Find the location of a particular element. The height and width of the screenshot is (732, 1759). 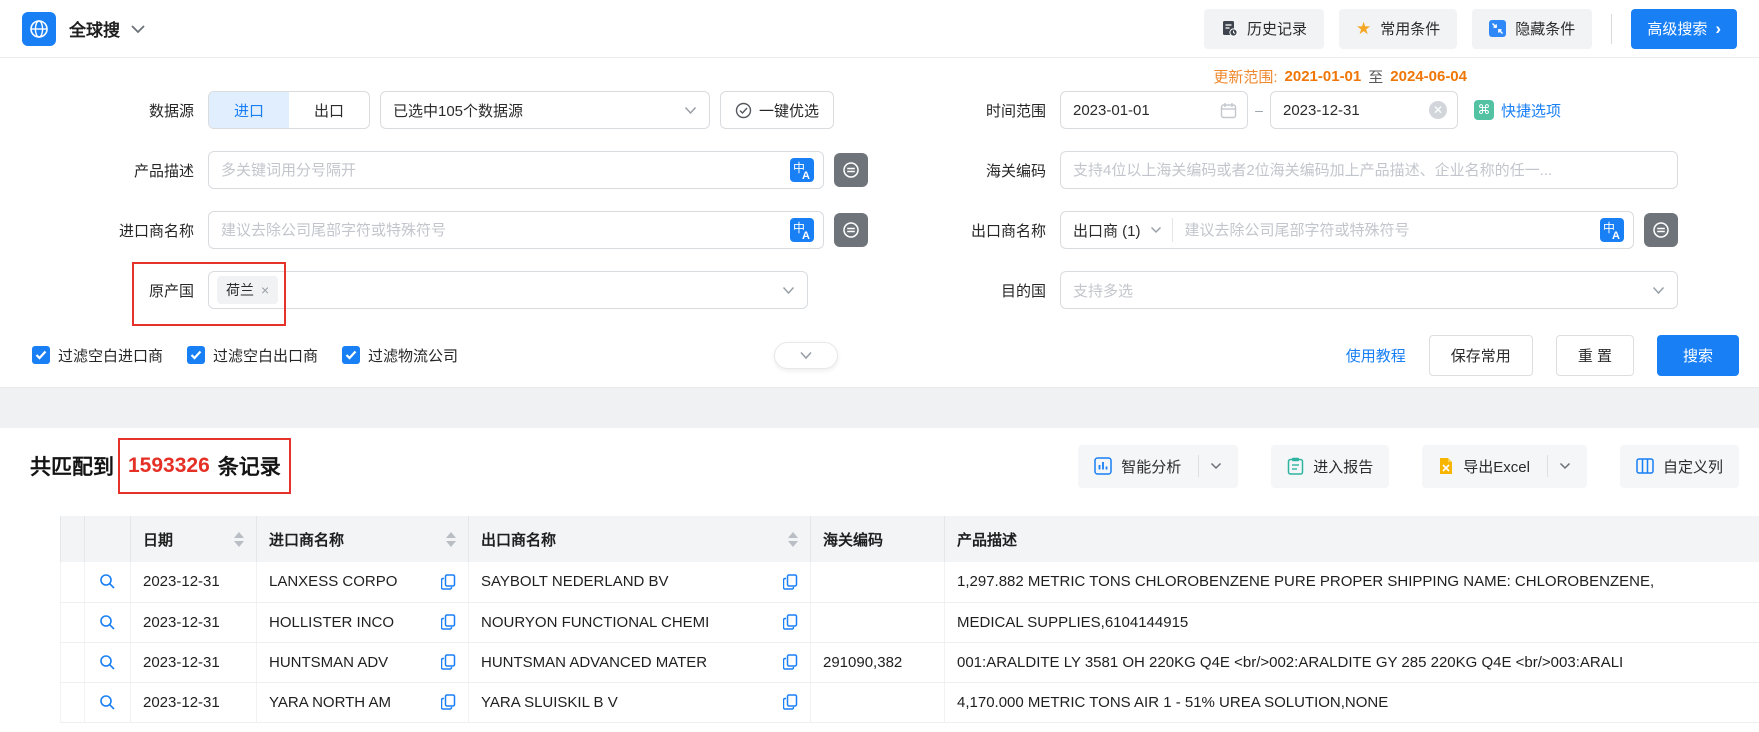

update-range-end: 2024-06-04 is located at coordinates (1428, 76).